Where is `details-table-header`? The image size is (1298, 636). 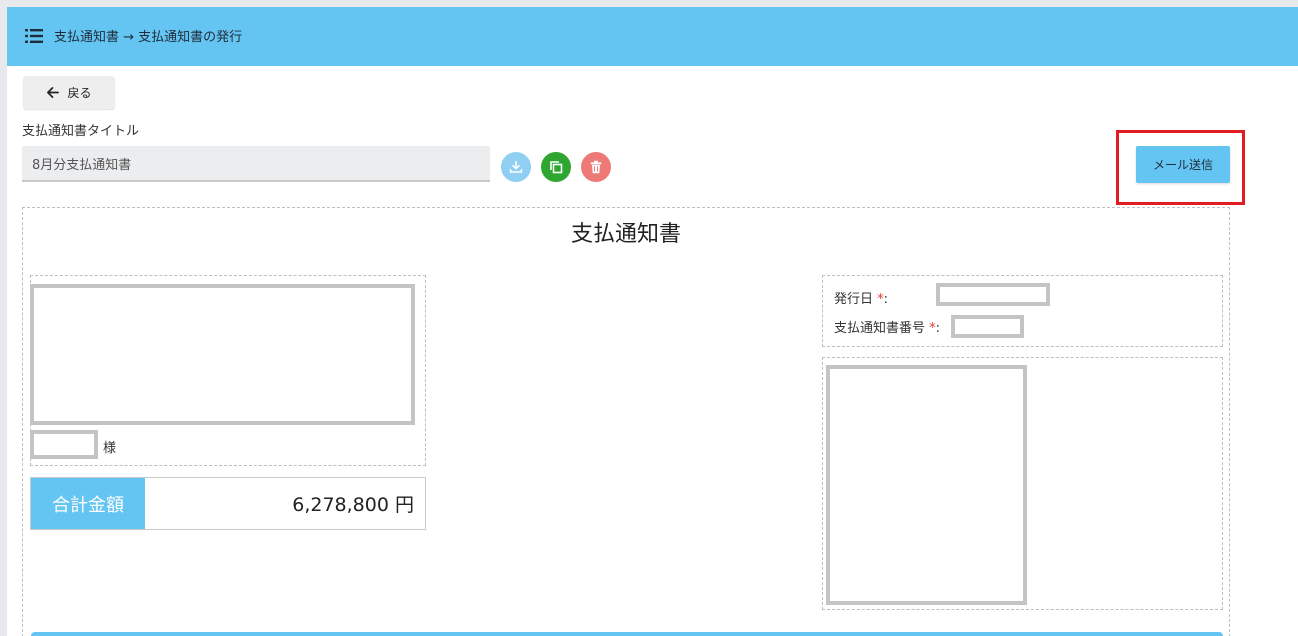 details-table-header is located at coordinates (627, 634).